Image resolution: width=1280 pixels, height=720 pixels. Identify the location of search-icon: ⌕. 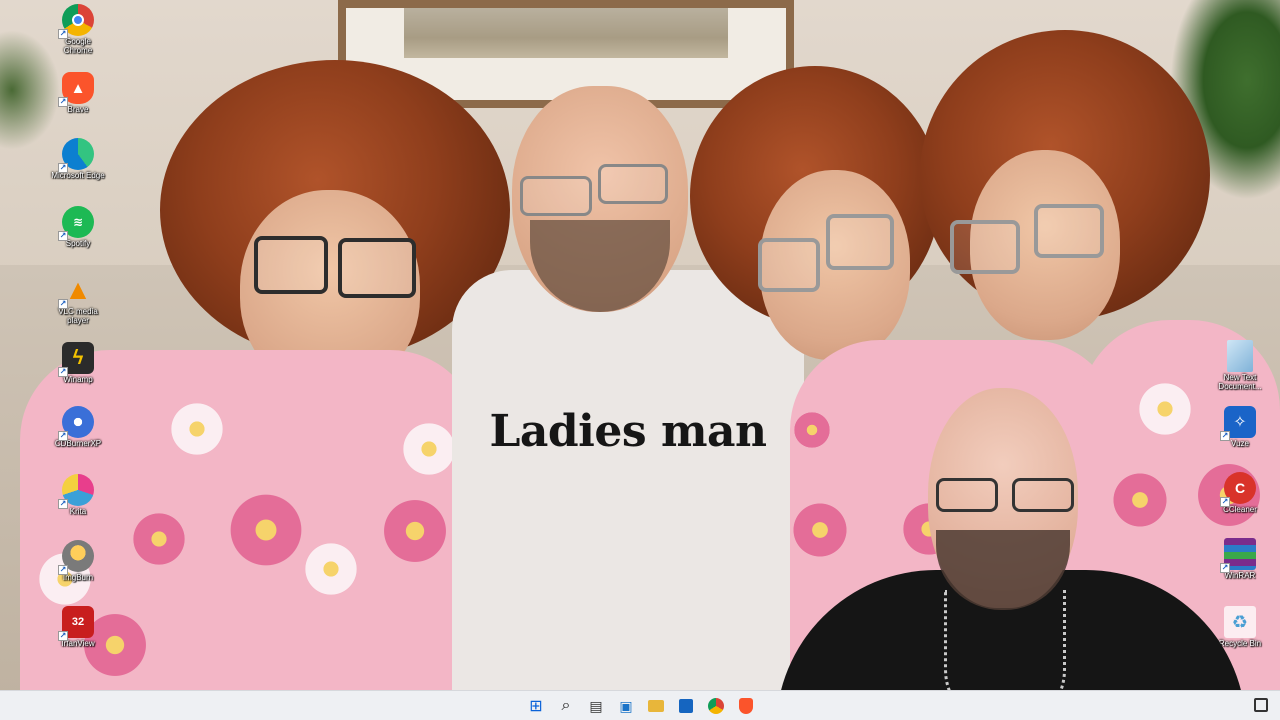
(566, 705).